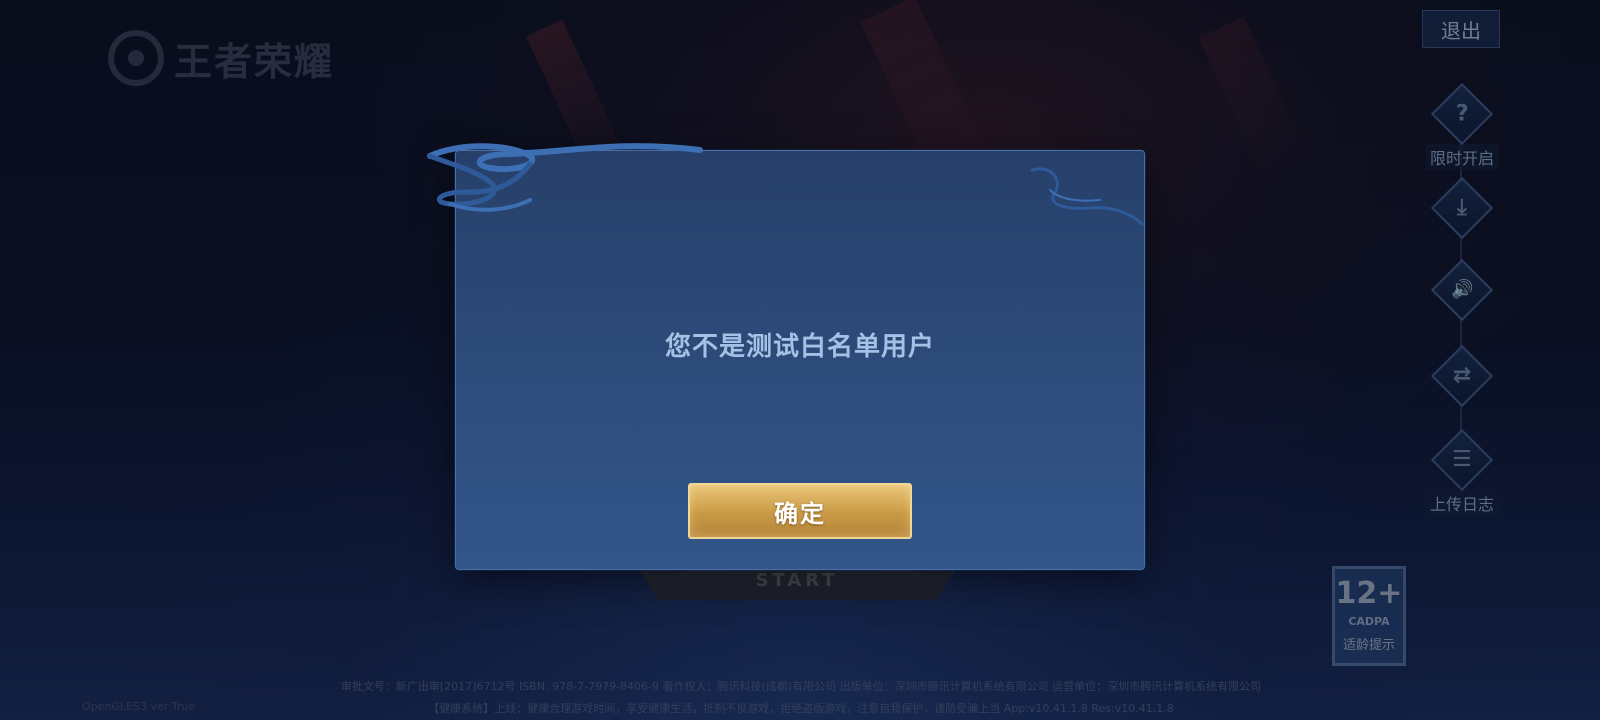 Image resolution: width=1600 pixels, height=720 pixels. I want to click on dialog-message: 您不是测试白名单用户, so click(799, 347).